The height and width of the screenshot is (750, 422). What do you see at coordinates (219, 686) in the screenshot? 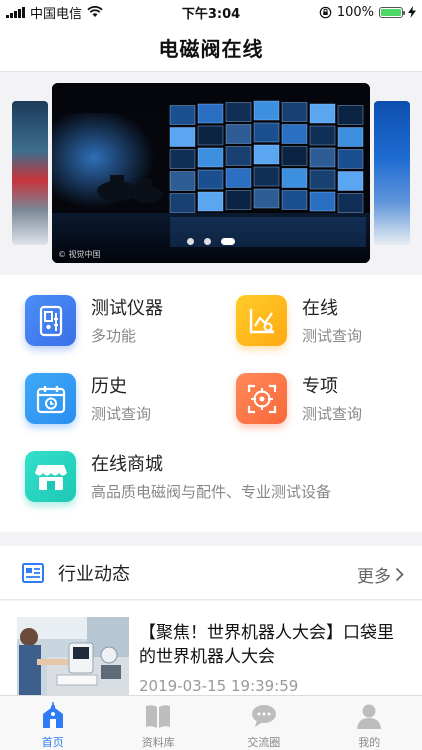
I see `news-date: 2019-03-15 19:39:59` at bounding box center [219, 686].